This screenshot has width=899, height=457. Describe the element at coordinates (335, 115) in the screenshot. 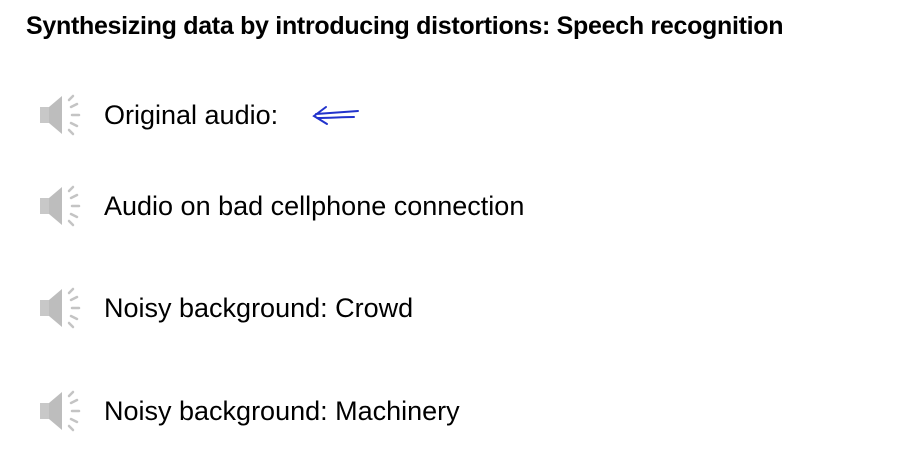

I see `hand-drawn-arrow-icon` at that location.